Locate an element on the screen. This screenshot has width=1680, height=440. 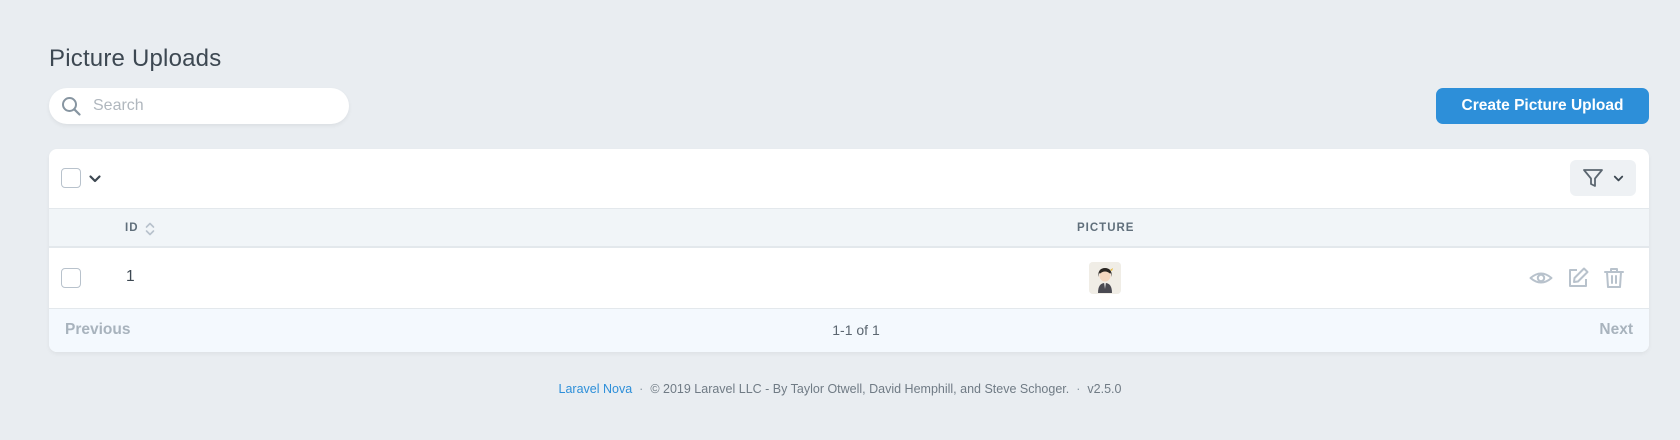
picture-thumbnail is located at coordinates (1105, 278).